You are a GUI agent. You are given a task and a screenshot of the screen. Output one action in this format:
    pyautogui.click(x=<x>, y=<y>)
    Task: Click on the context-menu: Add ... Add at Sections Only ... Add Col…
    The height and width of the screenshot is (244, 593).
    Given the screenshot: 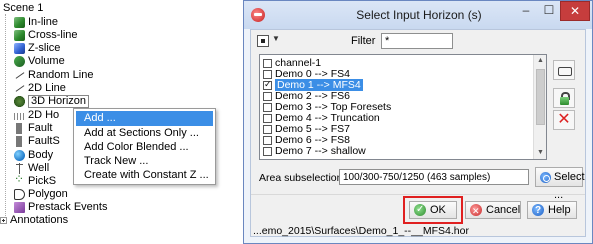 What is the action you would take?
    pyautogui.click(x=144, y=146)
    